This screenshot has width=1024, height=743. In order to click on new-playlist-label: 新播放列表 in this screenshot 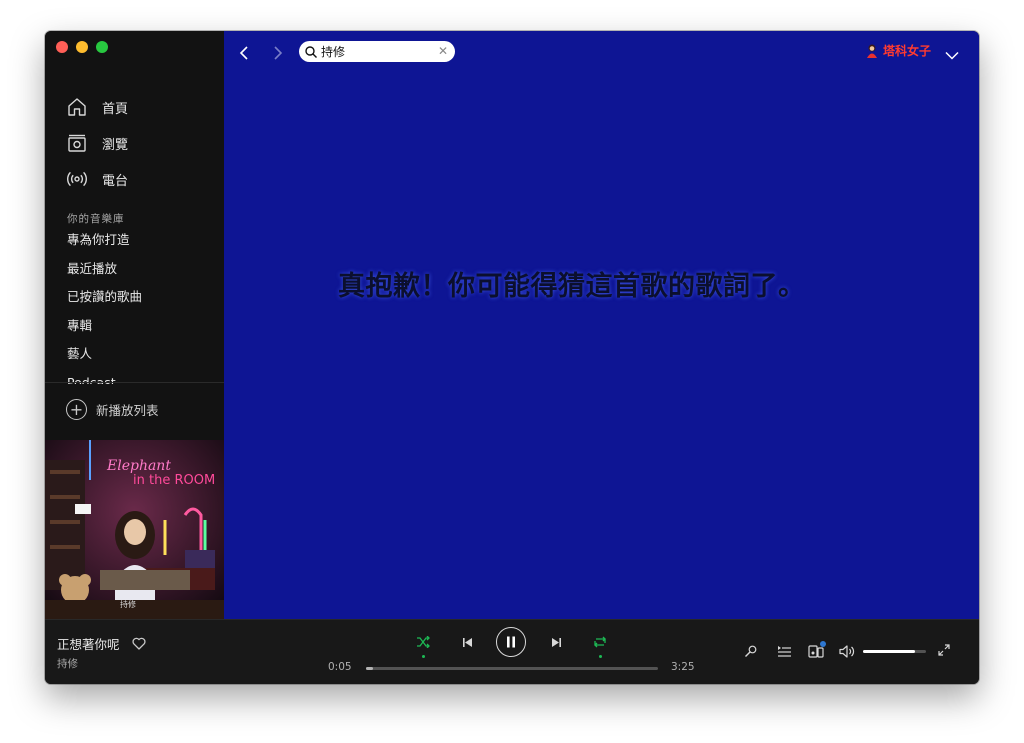, I will do `click(127, 410)`.